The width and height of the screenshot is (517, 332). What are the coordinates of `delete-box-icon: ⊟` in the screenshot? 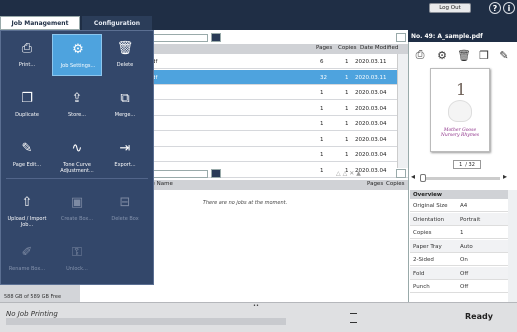 It's located at (125, 202).